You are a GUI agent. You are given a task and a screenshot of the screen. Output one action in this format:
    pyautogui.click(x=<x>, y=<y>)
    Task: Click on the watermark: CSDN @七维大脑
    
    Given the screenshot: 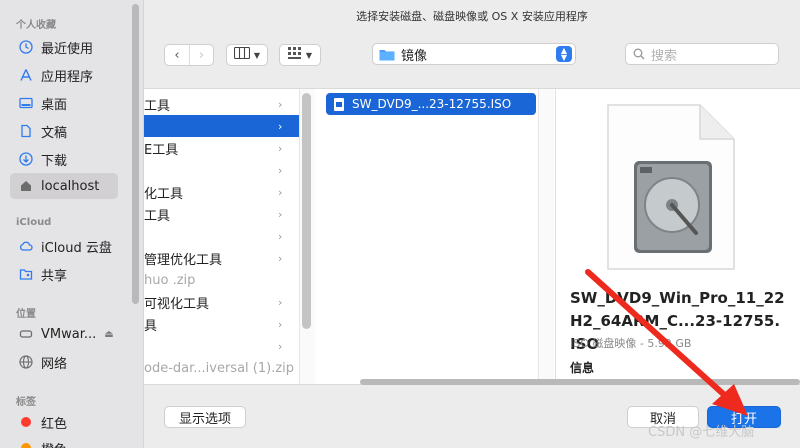 What is the action you would take?
    pyautogui.click(x=701, y=432)
    